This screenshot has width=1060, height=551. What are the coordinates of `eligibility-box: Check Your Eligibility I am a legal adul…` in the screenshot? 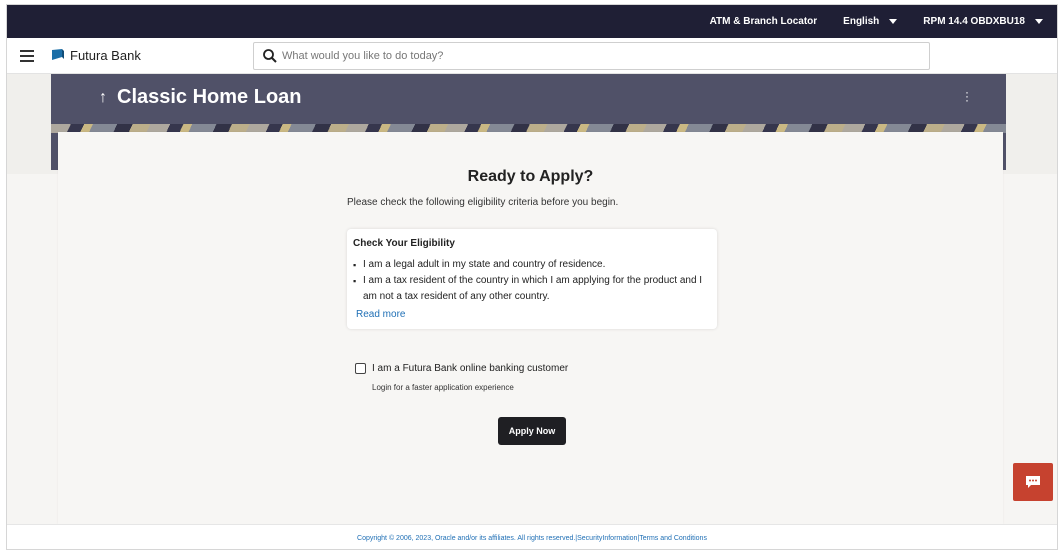 It's located at (532, 279).